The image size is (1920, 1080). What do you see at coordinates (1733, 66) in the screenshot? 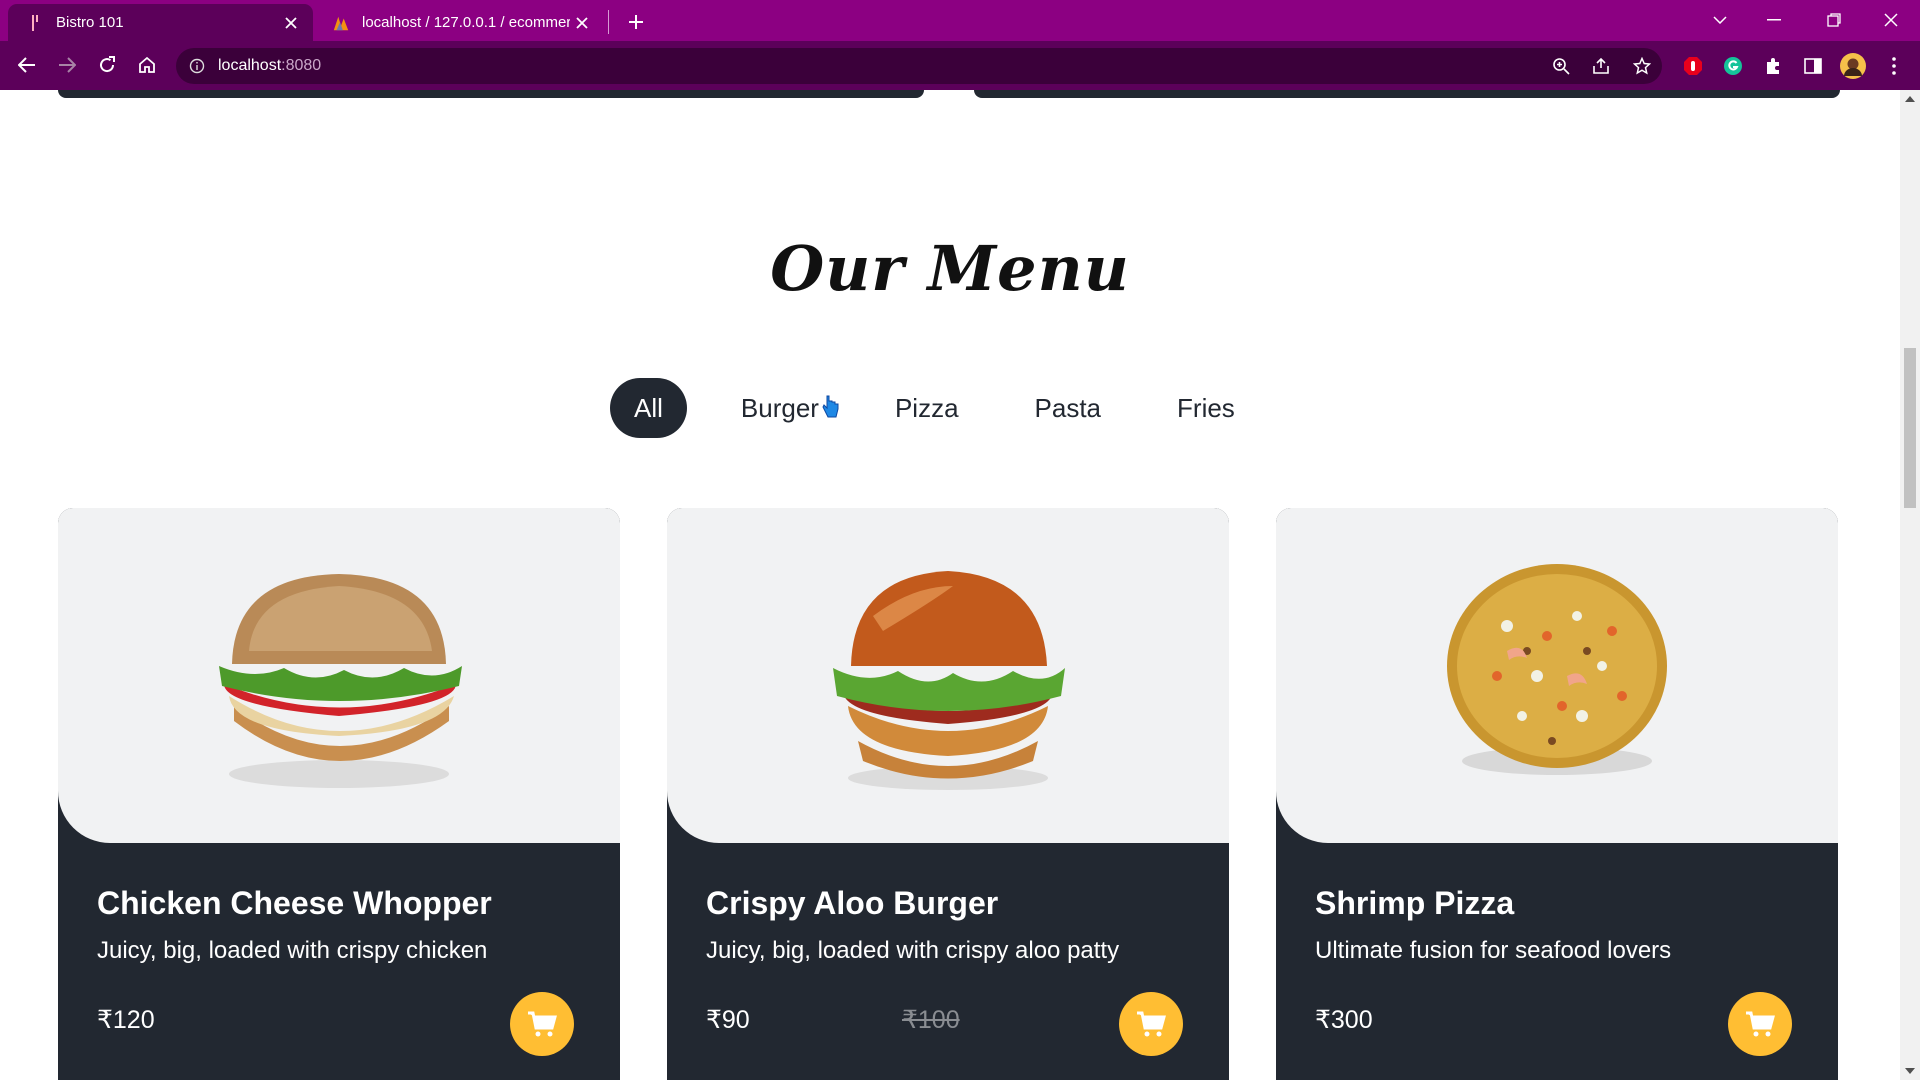
I see `grammarly-extension-icon` at bounding box center [1733, 66].